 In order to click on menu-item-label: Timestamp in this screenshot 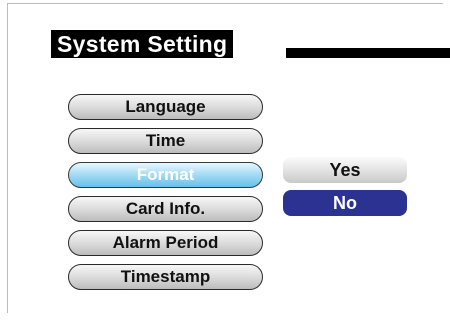, I will do `click(165, 276)`.